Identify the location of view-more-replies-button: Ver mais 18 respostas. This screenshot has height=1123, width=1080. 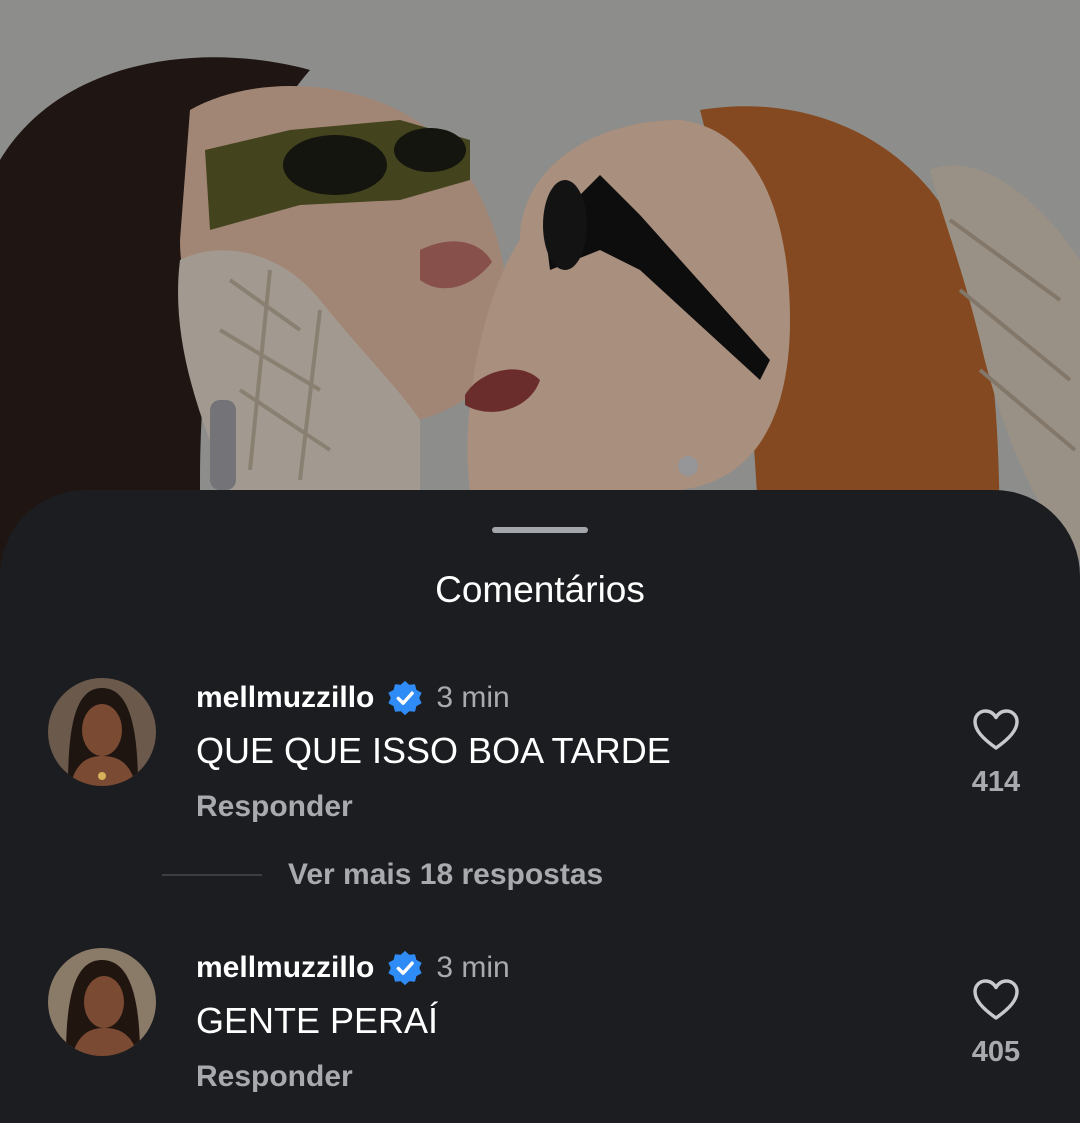
(382, 875).